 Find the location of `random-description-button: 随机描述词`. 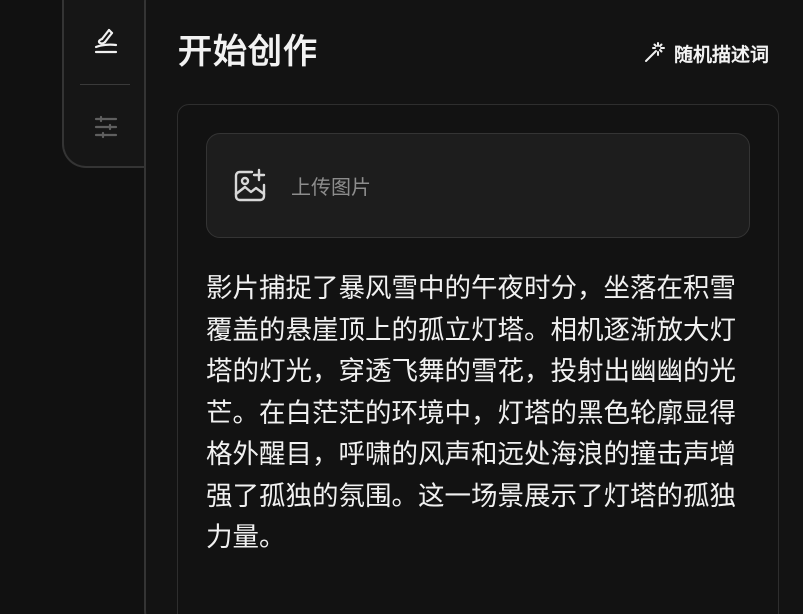

random-description-button: 随机描述词 is located at coordinates (705, 53).